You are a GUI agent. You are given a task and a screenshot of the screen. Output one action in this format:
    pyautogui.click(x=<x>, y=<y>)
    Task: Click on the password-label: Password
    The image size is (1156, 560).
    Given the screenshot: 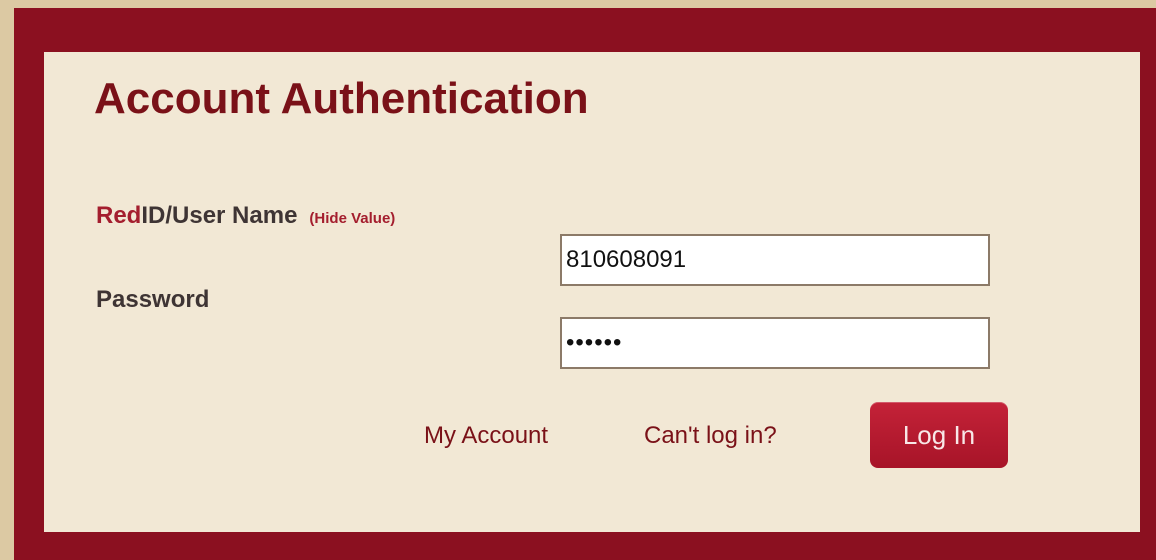 What is the action you would take?
    pyautogui.click(x=153, y=299)
    